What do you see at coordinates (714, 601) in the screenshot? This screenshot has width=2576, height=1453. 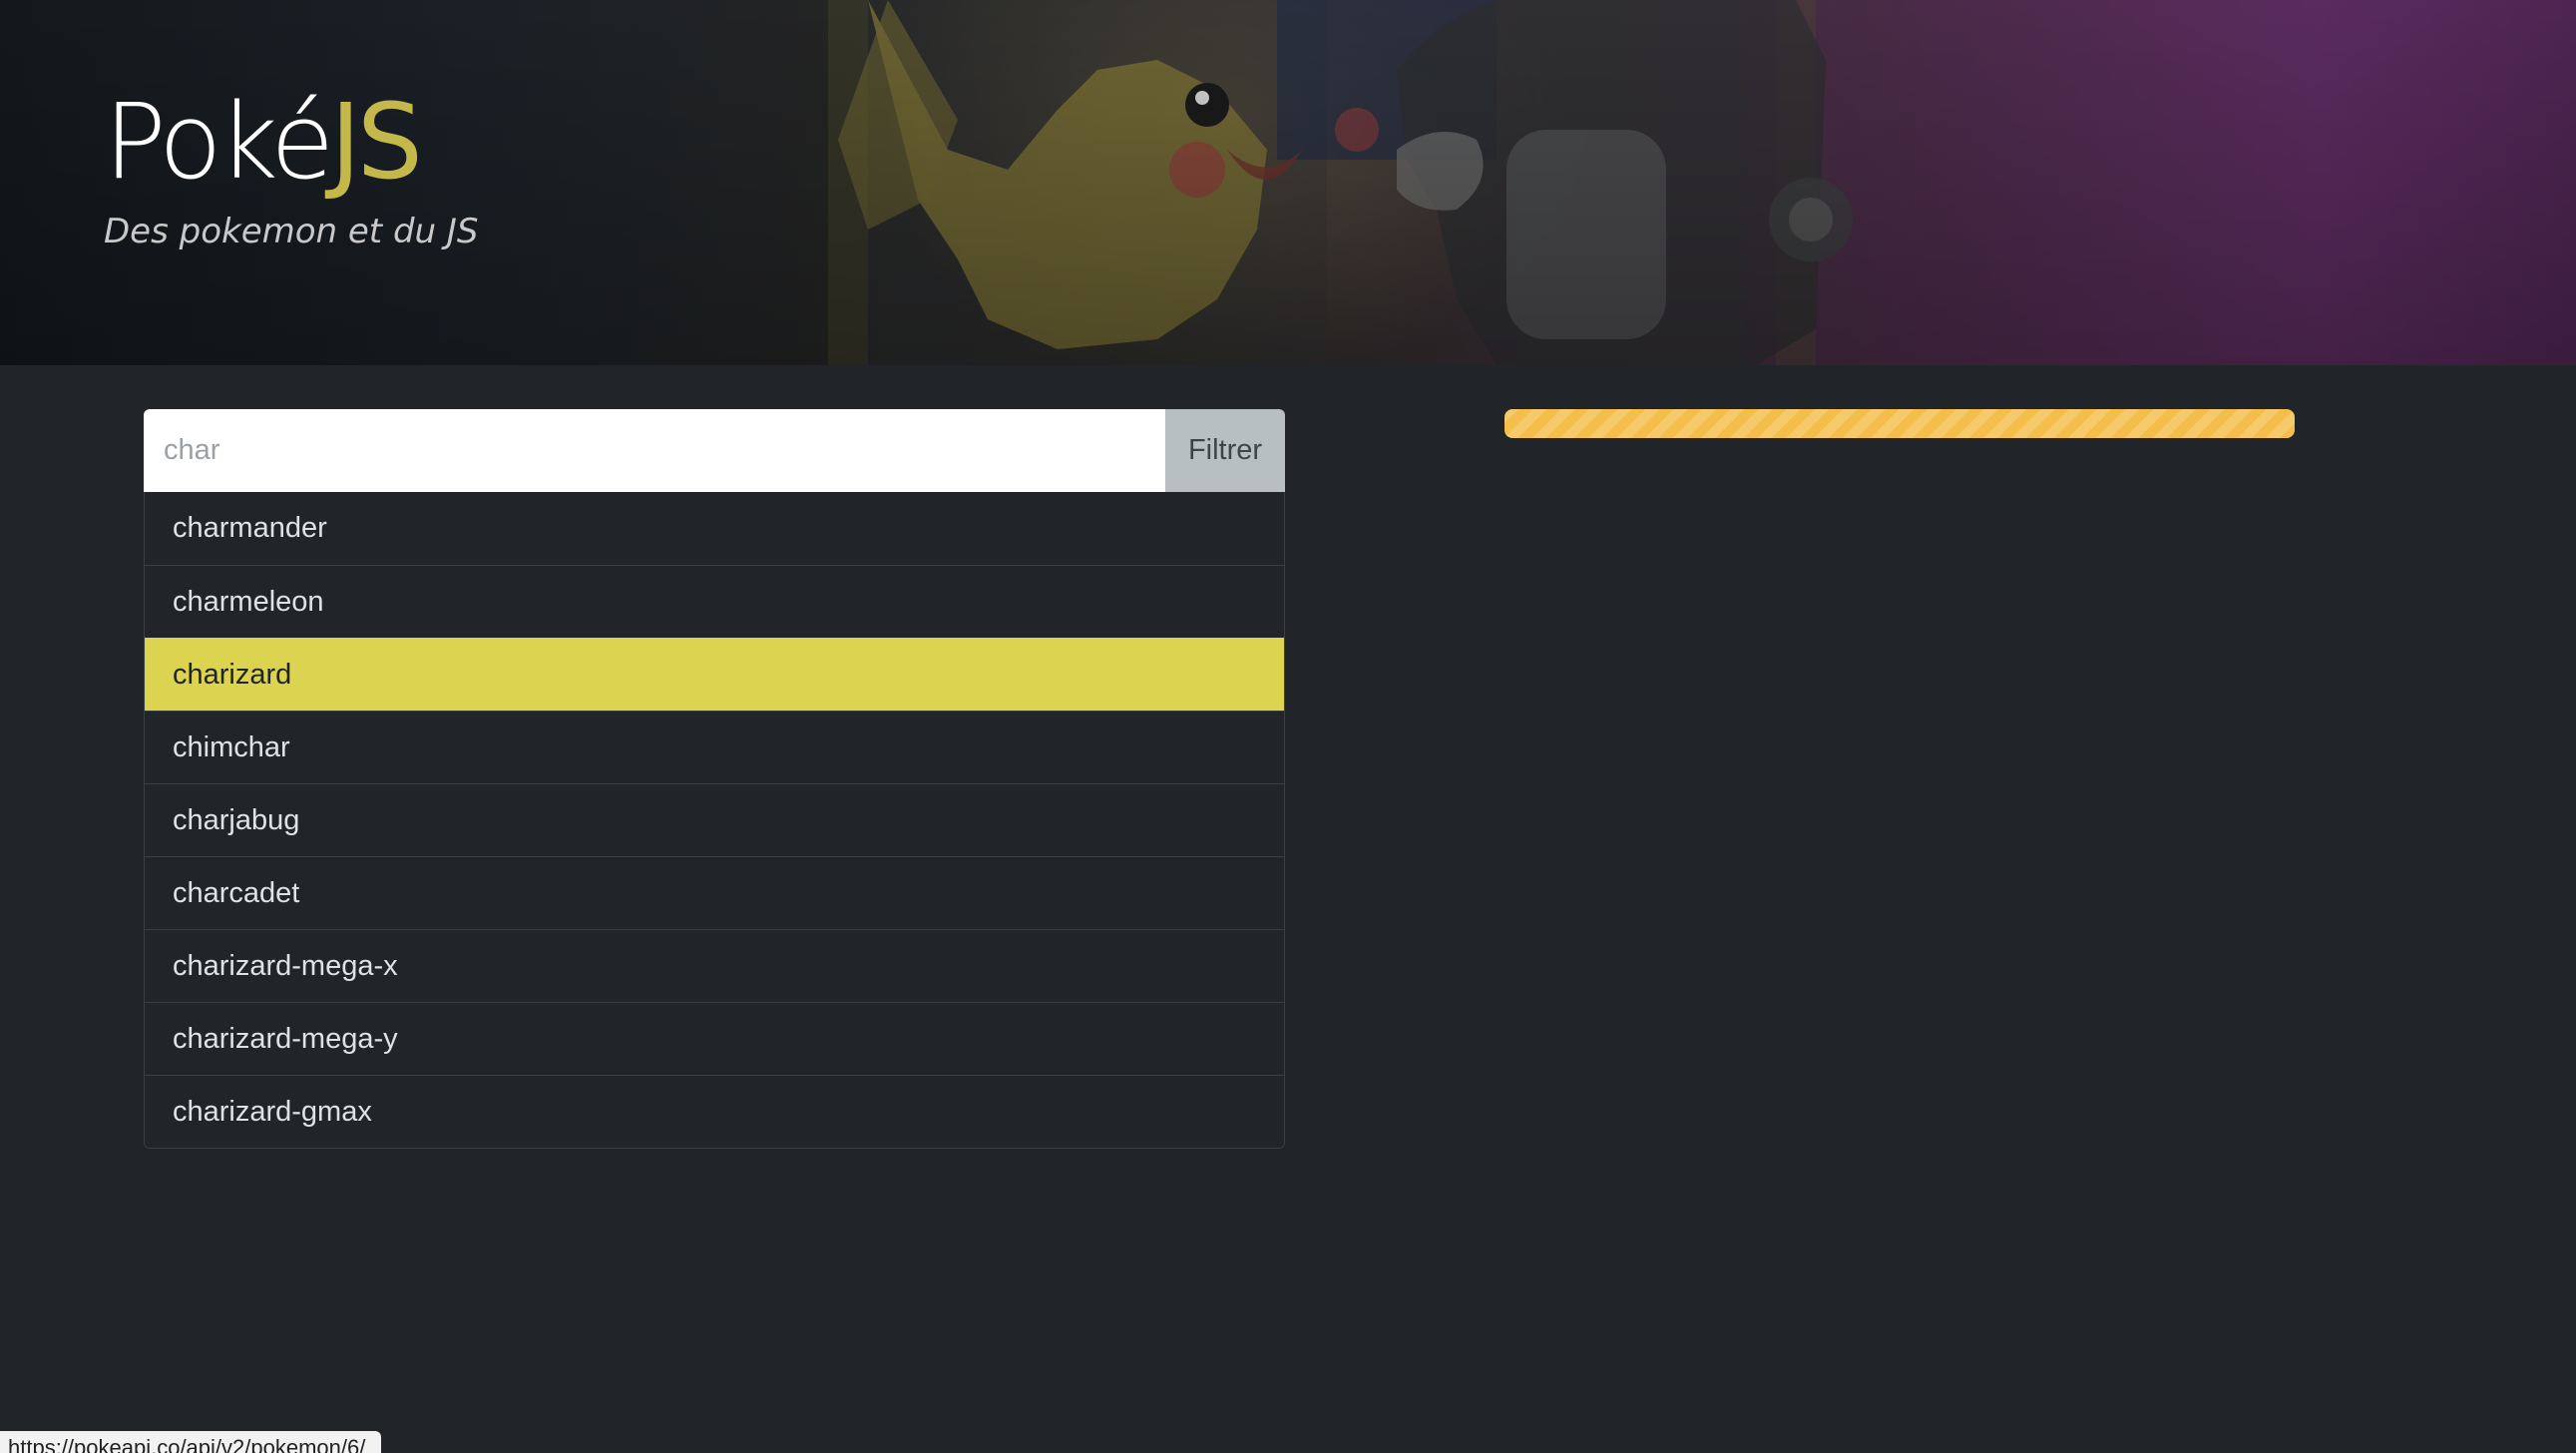 I see `pokemon-list-item: charmeleon` at bounding box center [714, 601].